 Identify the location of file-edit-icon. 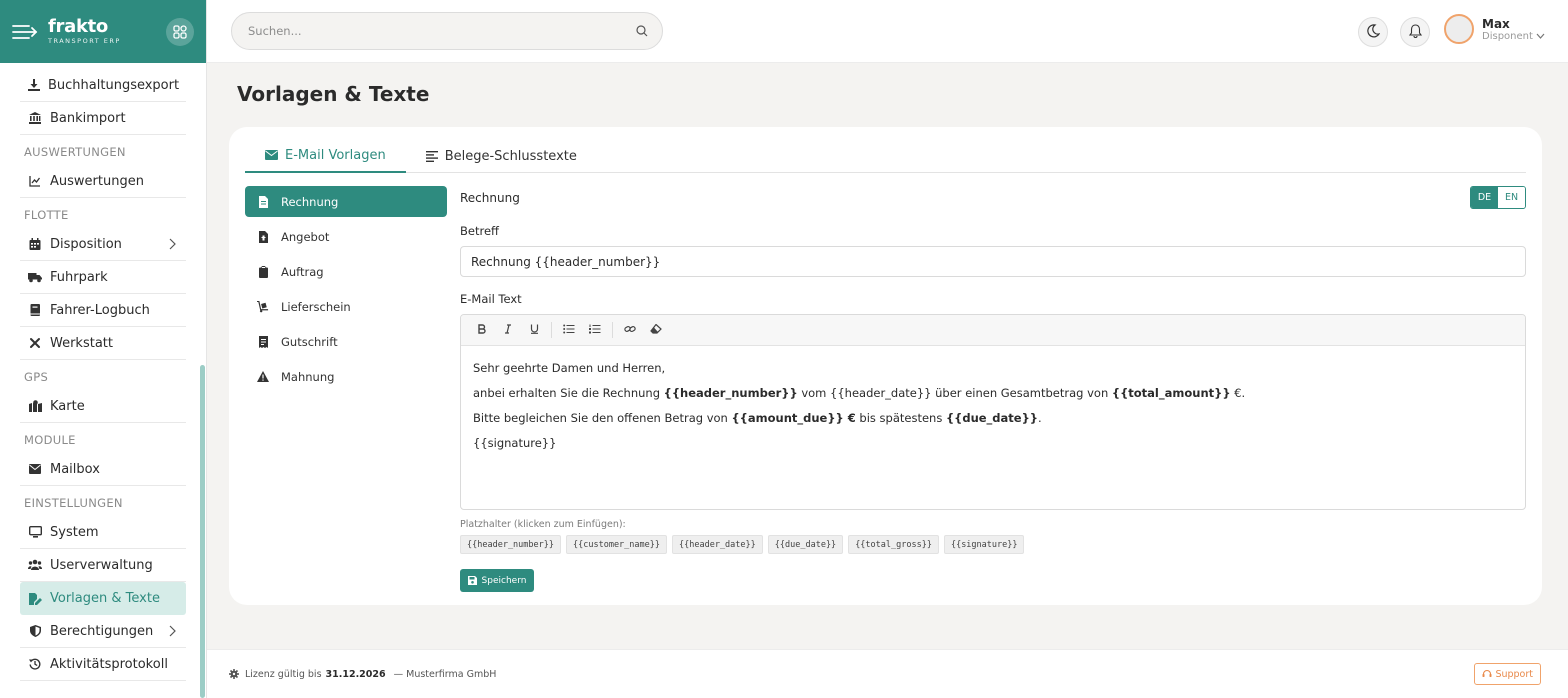
(35, 599).